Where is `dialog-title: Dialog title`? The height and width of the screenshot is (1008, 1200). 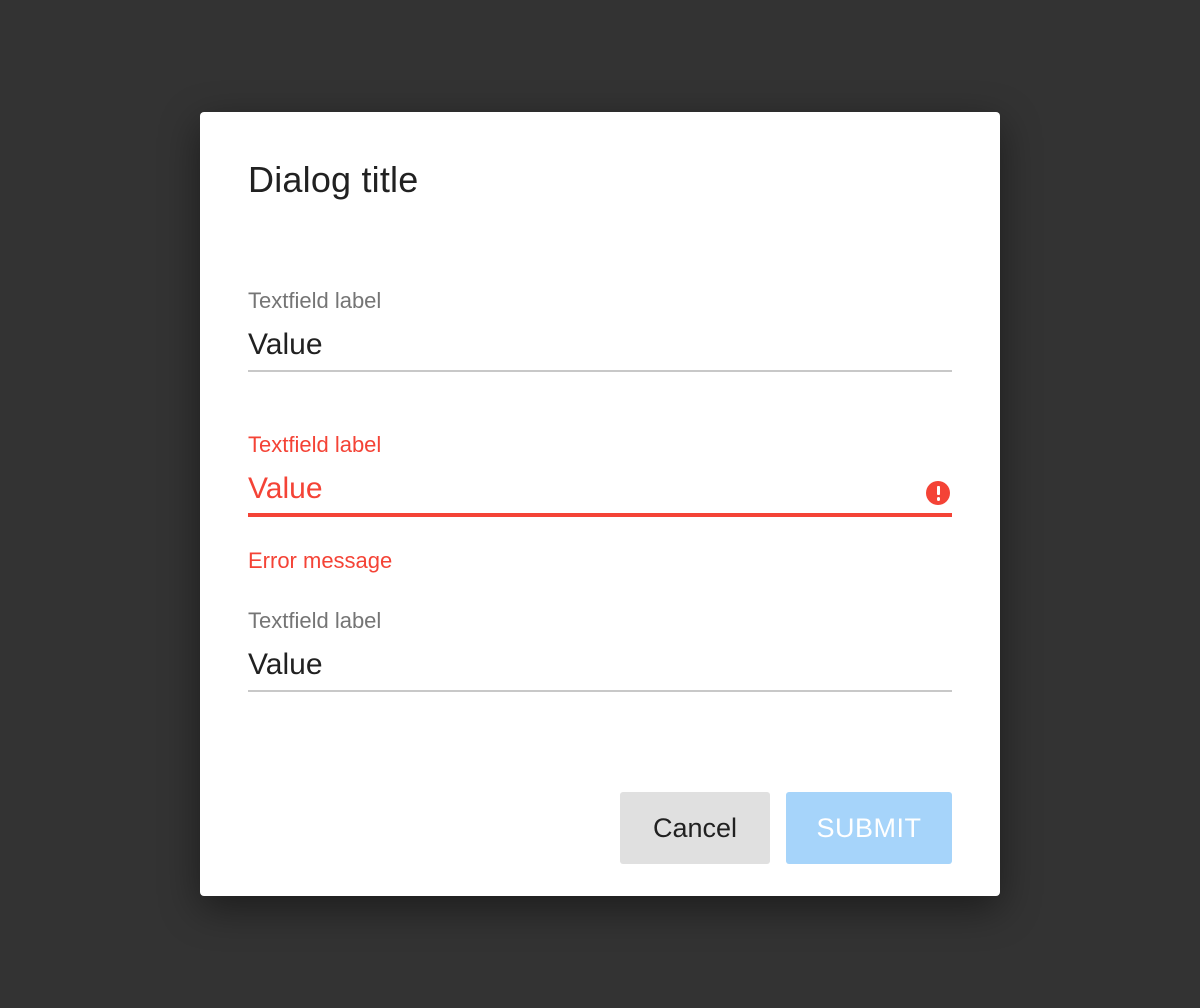 dialog-title: Dialog title is located at coordinates (333, 179).